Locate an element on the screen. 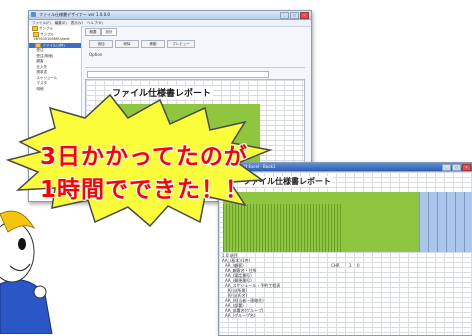 The width and height of the screenshot is (472, 336). mascot-eye is located at coordinates (22, 244).